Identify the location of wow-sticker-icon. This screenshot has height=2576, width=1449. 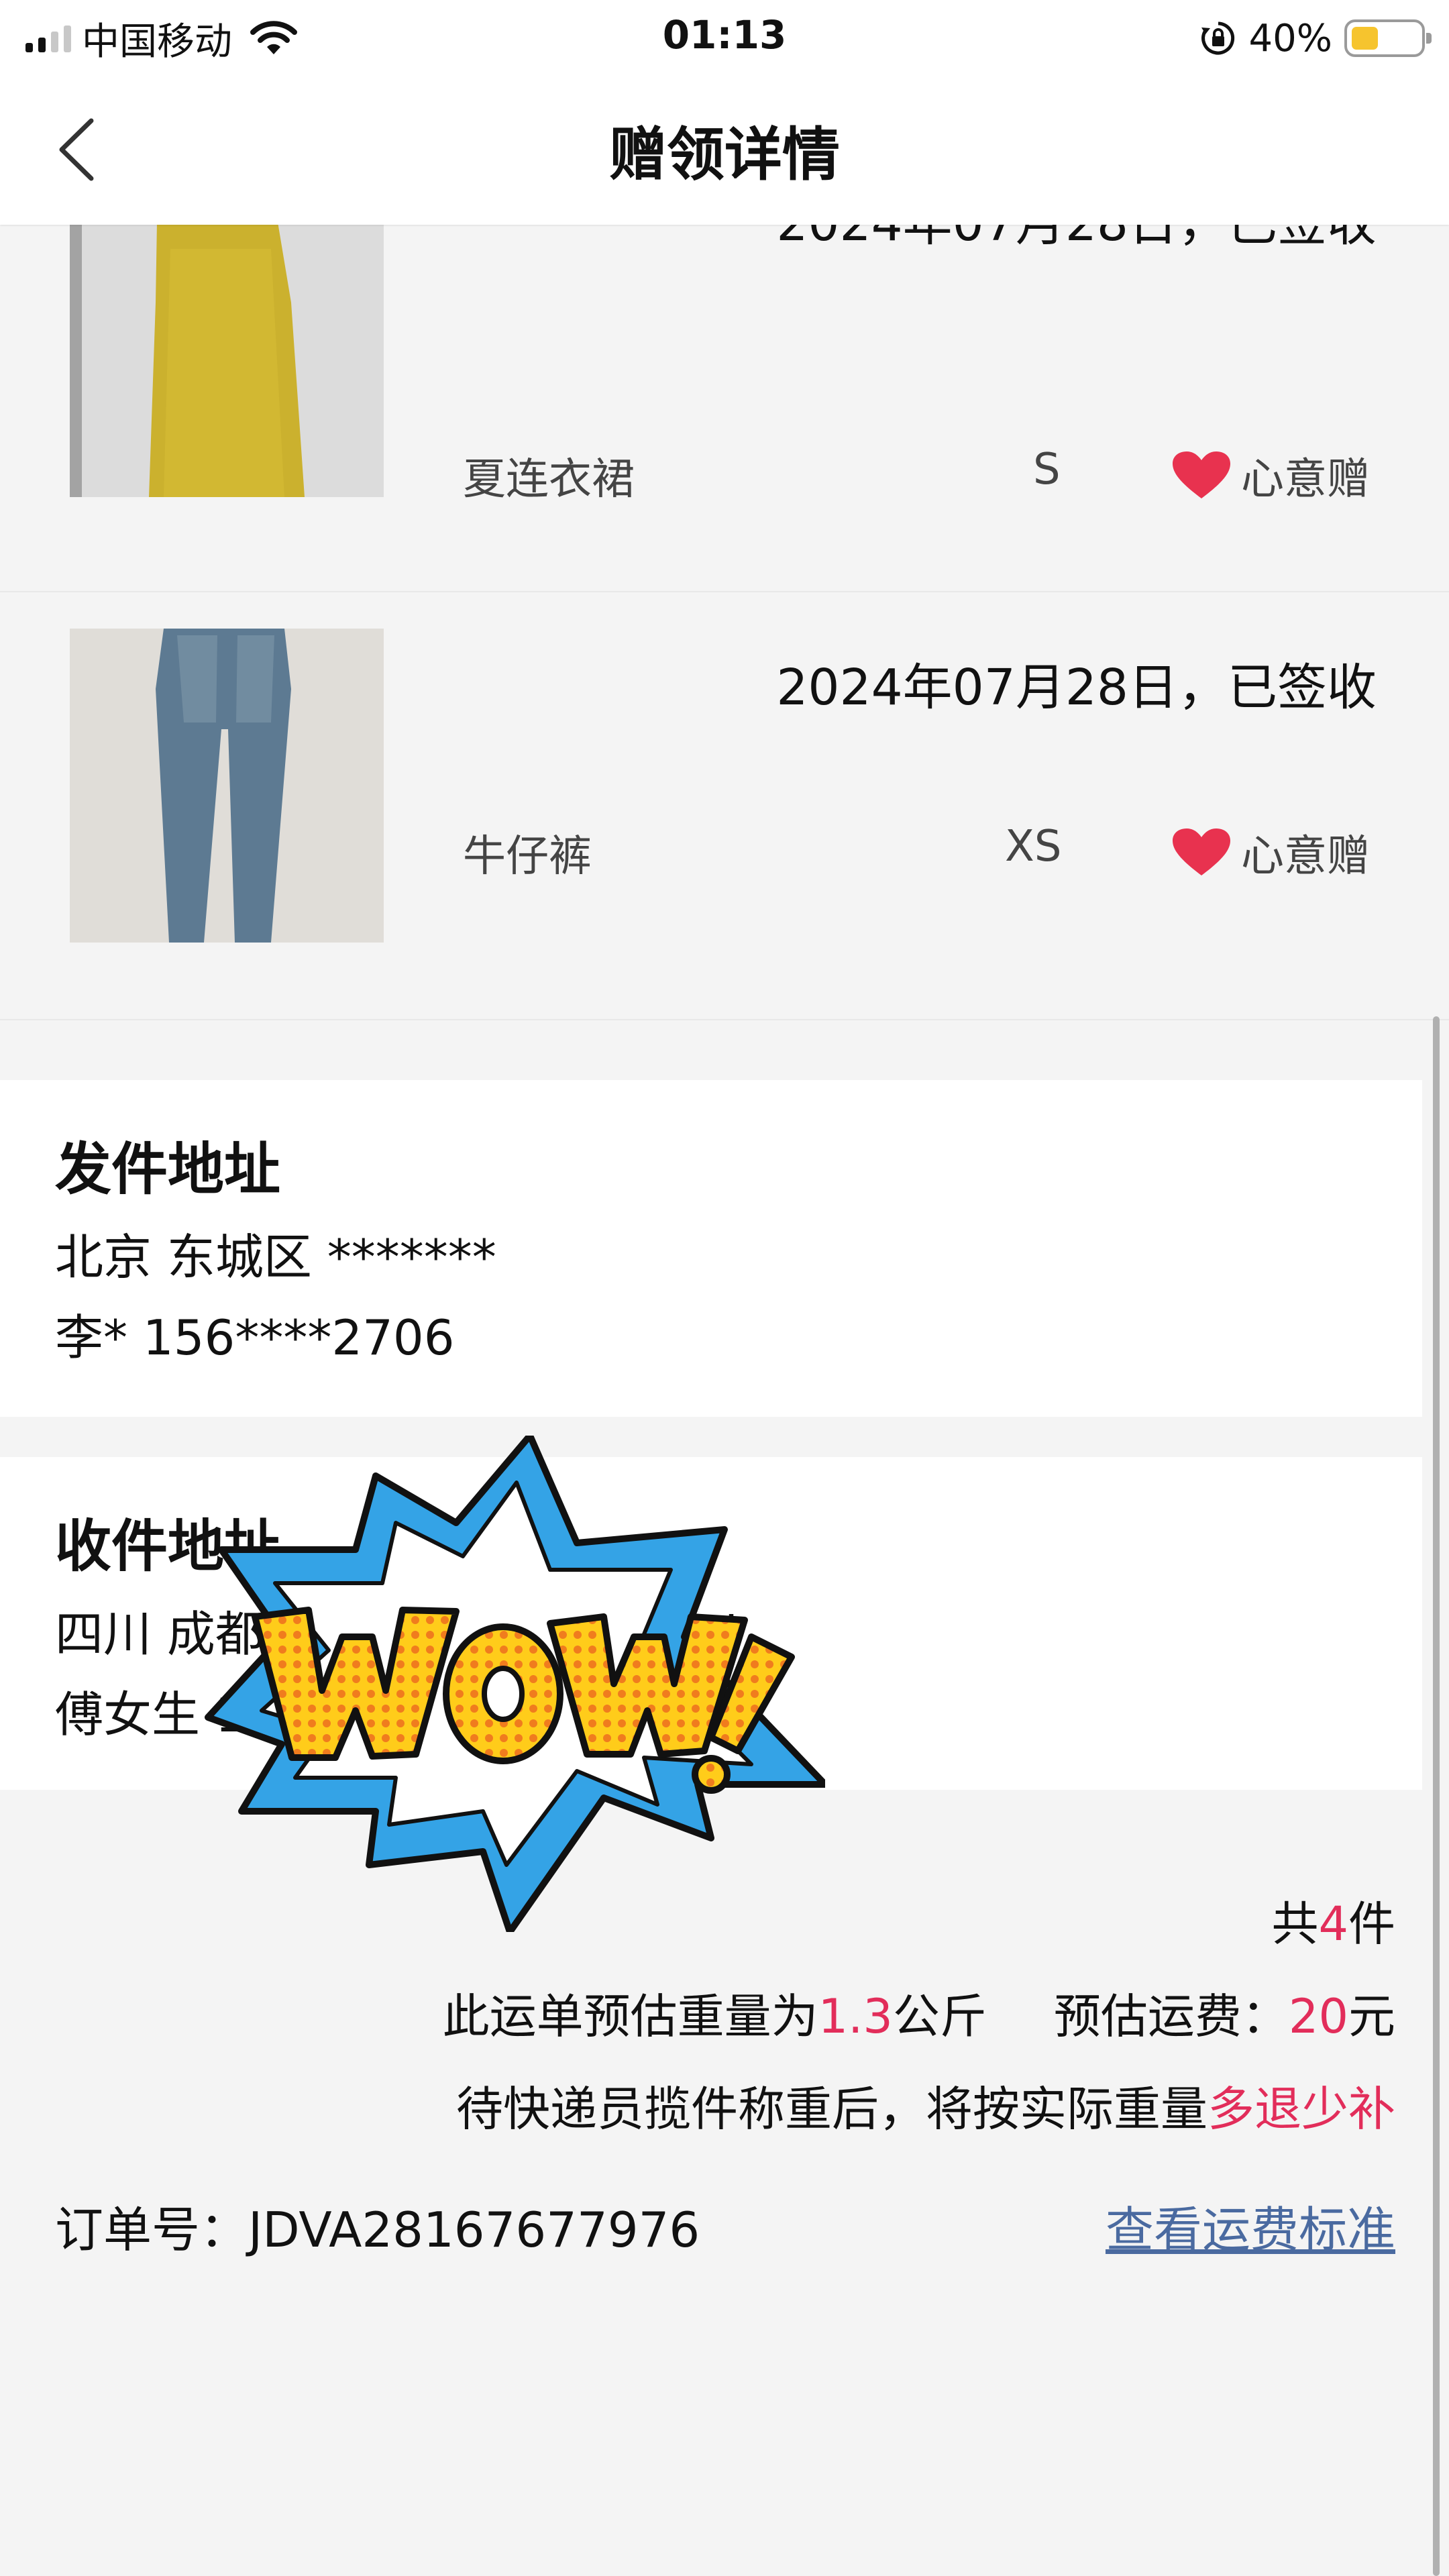
(515, 1684).